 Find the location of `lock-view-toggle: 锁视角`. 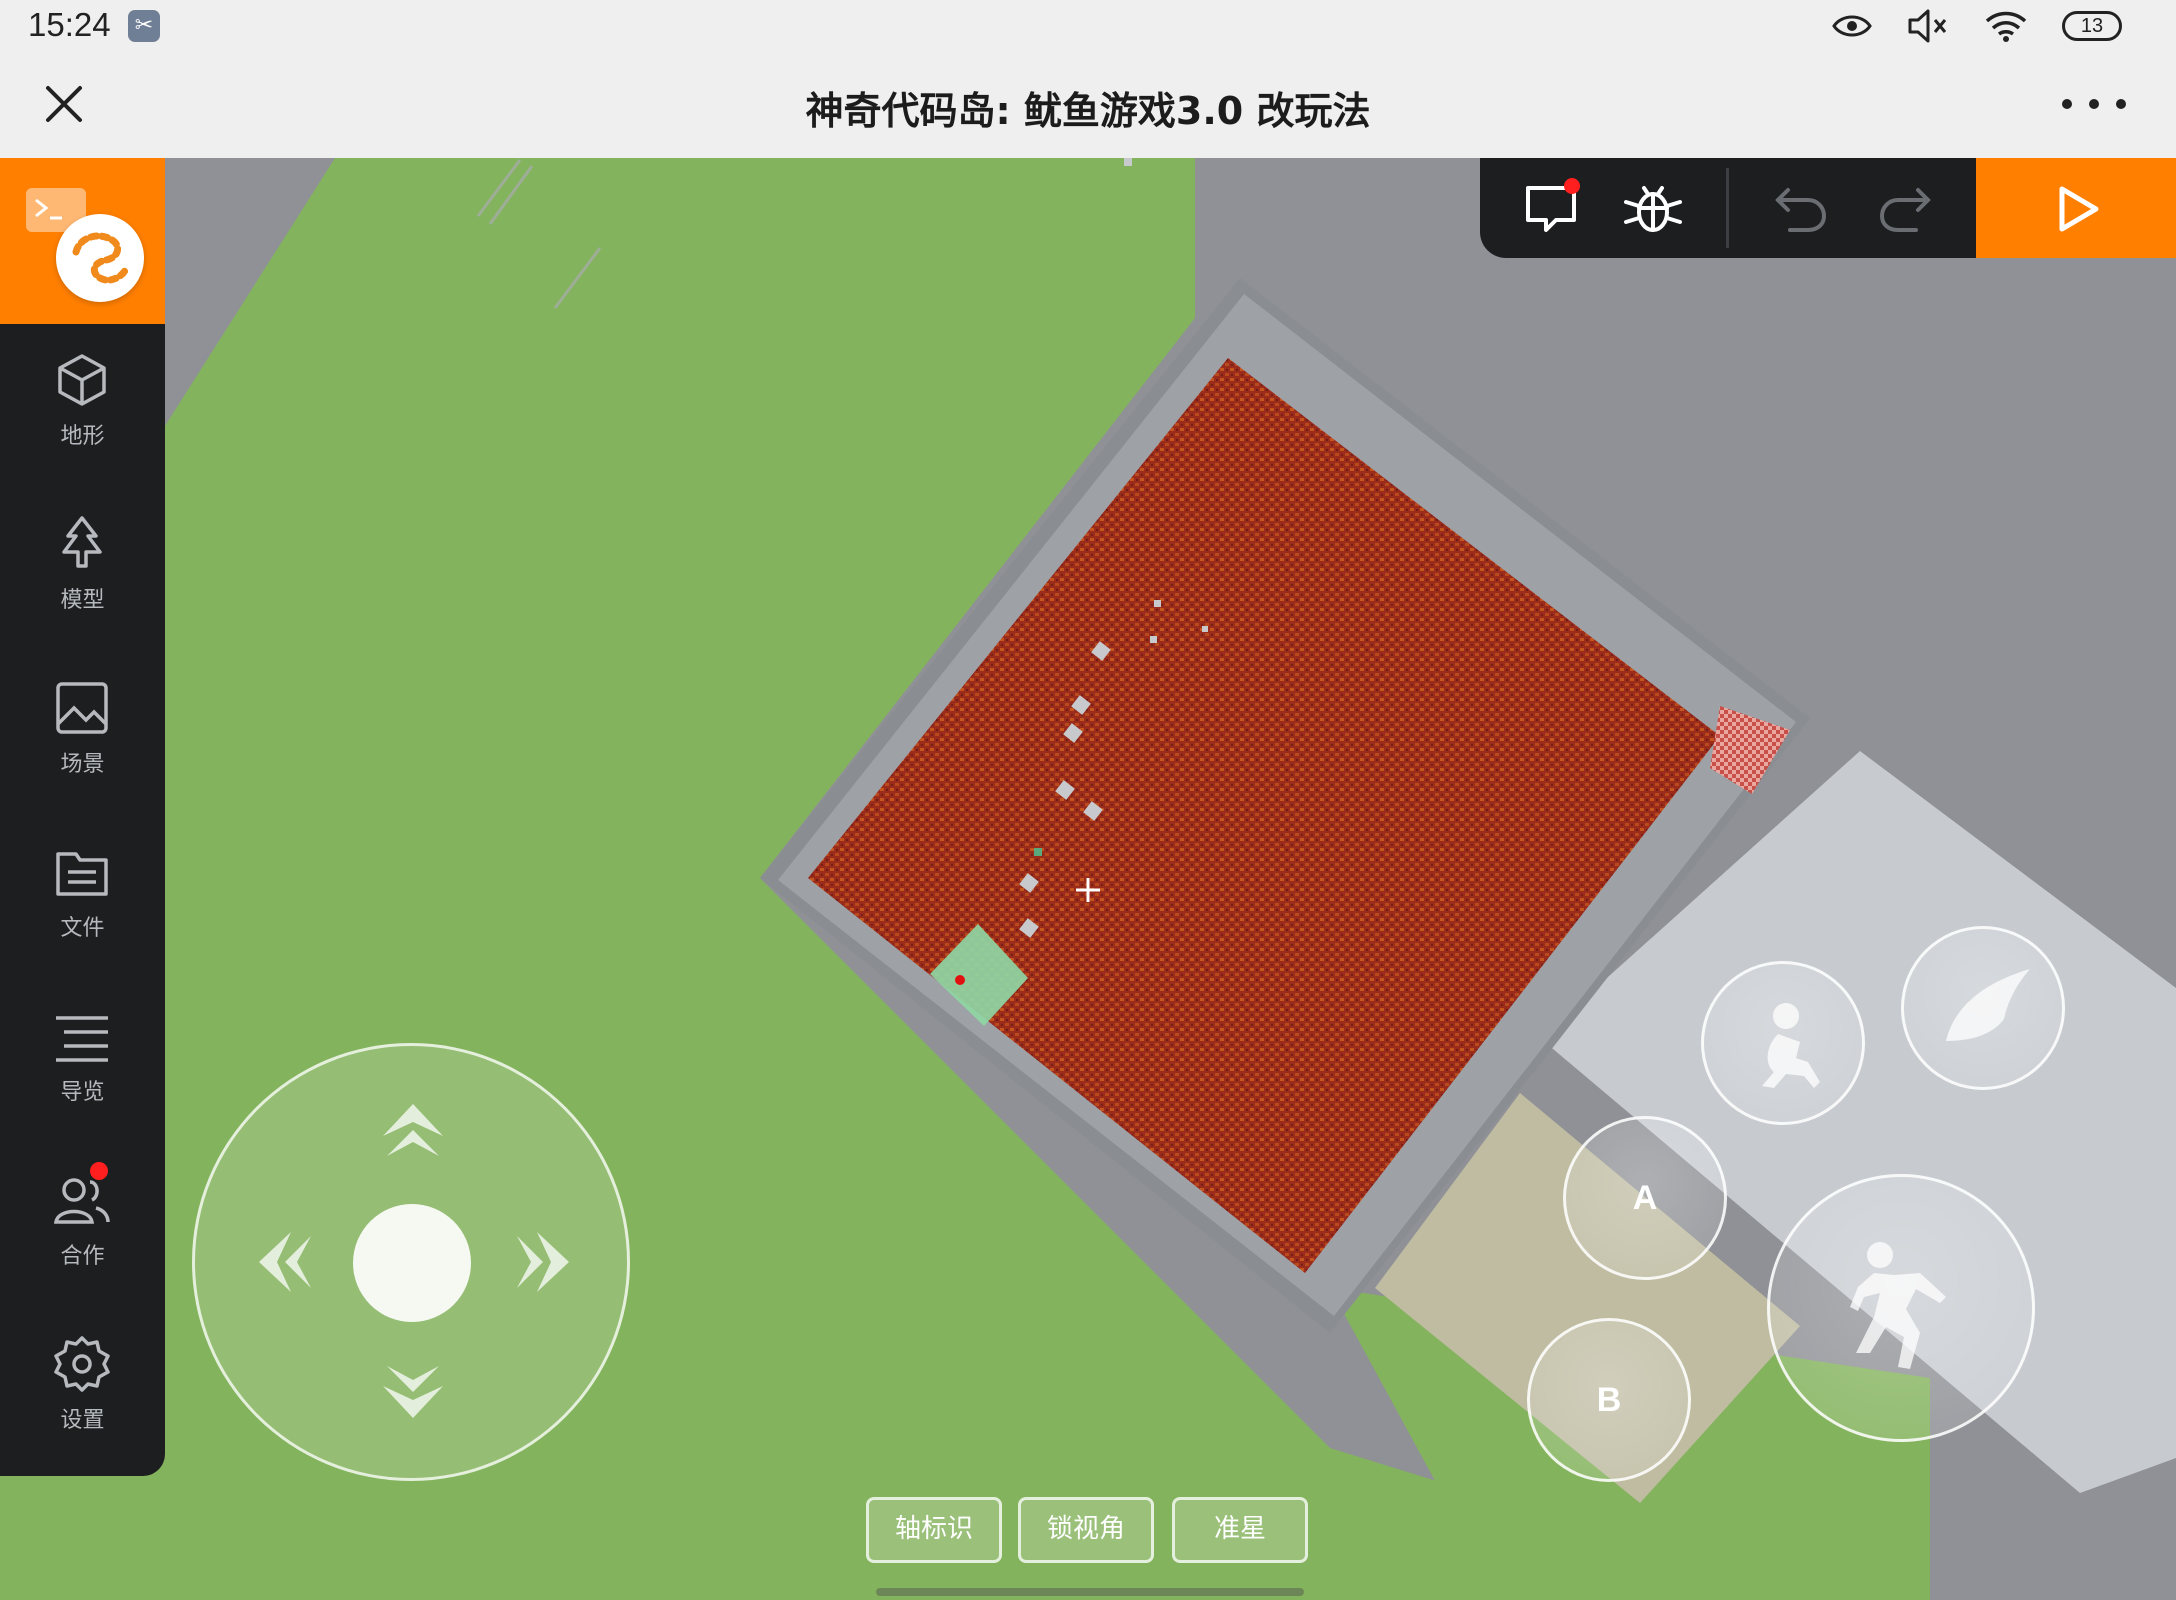

lock-view-toggle: 锁视角 is located at coordinates (1086, 1530).